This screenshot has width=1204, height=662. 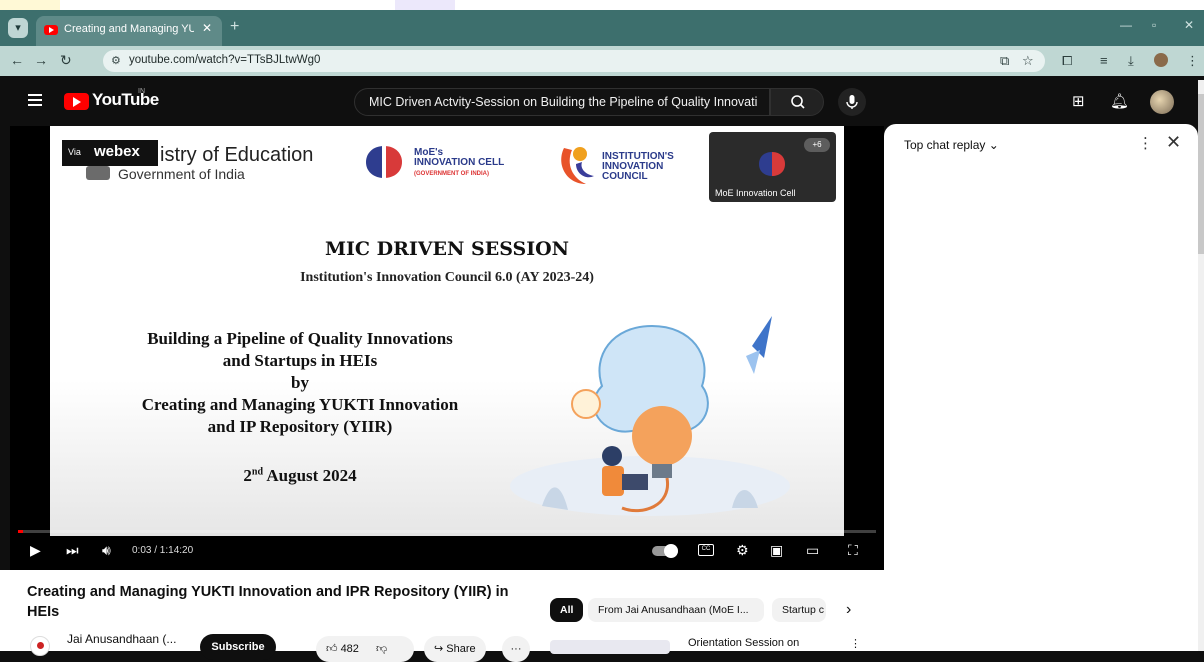 I want to click on scrollbar-thumb, so click(x=1201, y=174).